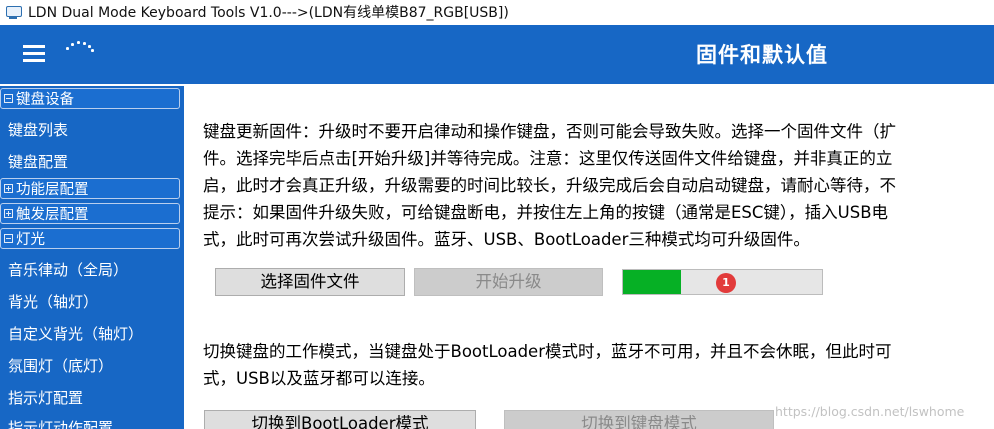 The width and height of the screenshot is (994, 429). I want to click on start-upgrade-button: 开始升级, so click(508, 282).